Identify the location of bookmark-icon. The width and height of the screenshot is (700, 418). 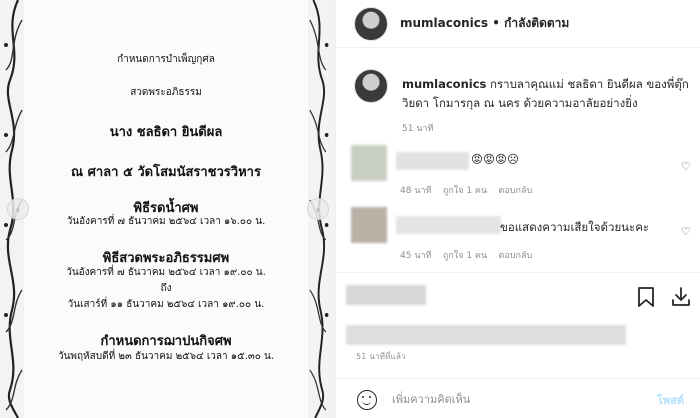
(646, 297).